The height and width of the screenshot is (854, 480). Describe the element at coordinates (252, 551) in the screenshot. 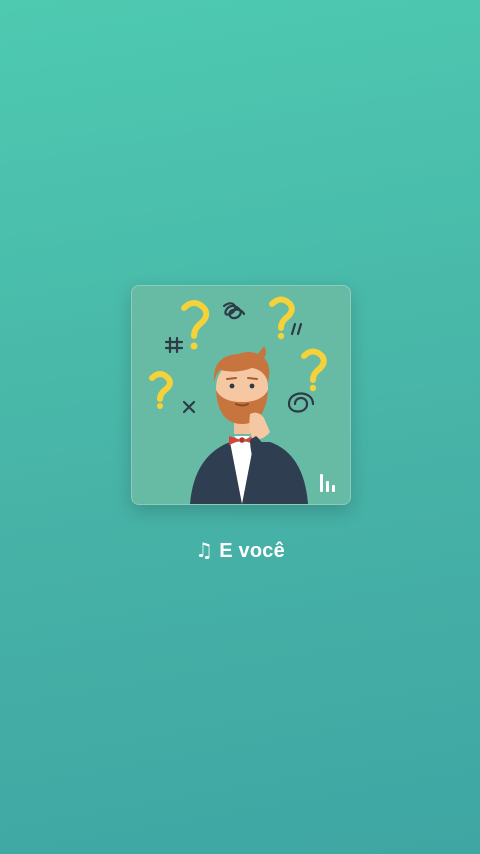

I see `track-title: E você` at that location.